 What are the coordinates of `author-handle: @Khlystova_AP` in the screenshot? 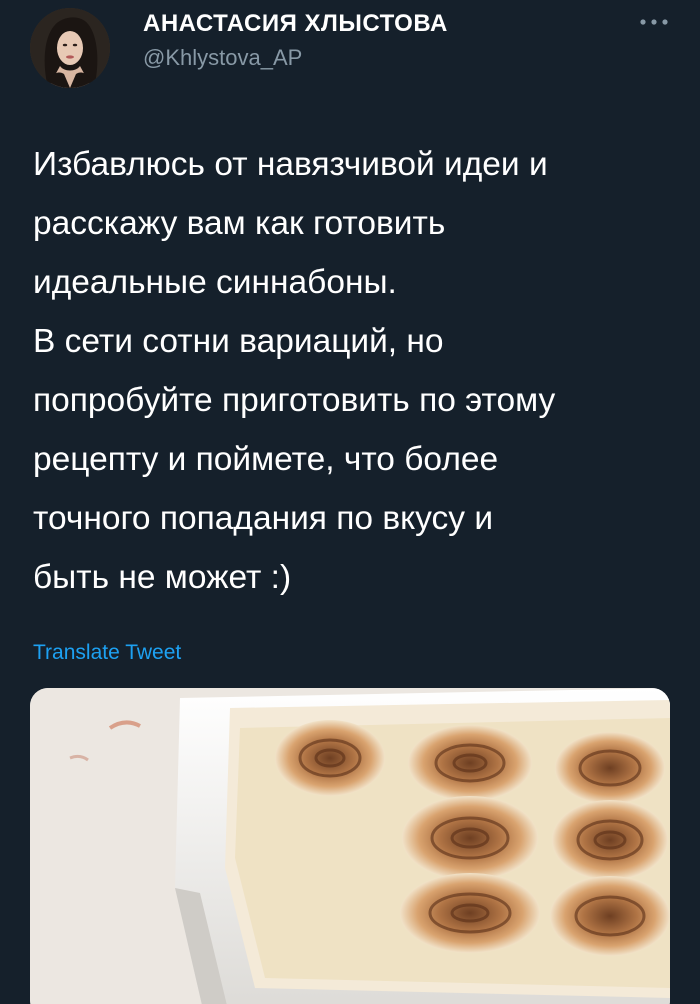 It's located at (222, 58).